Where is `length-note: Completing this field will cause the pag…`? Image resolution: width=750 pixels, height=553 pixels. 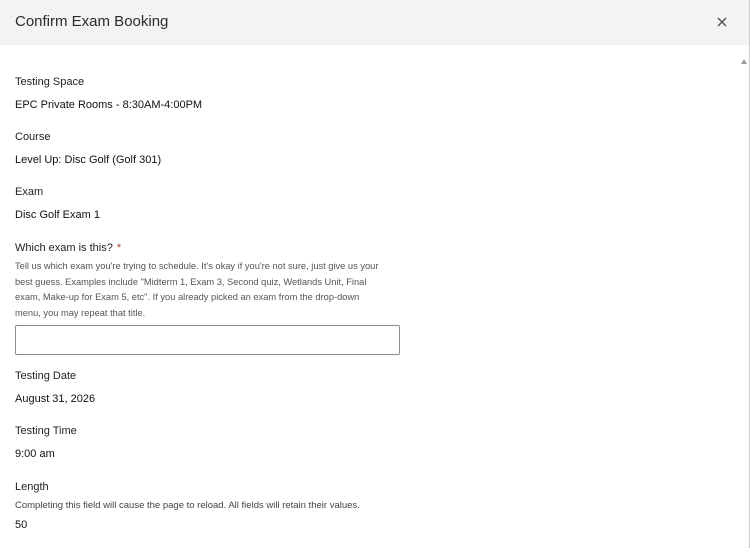 length-note: Completing this field will cause the pag… is located at coordinates (187, 505).